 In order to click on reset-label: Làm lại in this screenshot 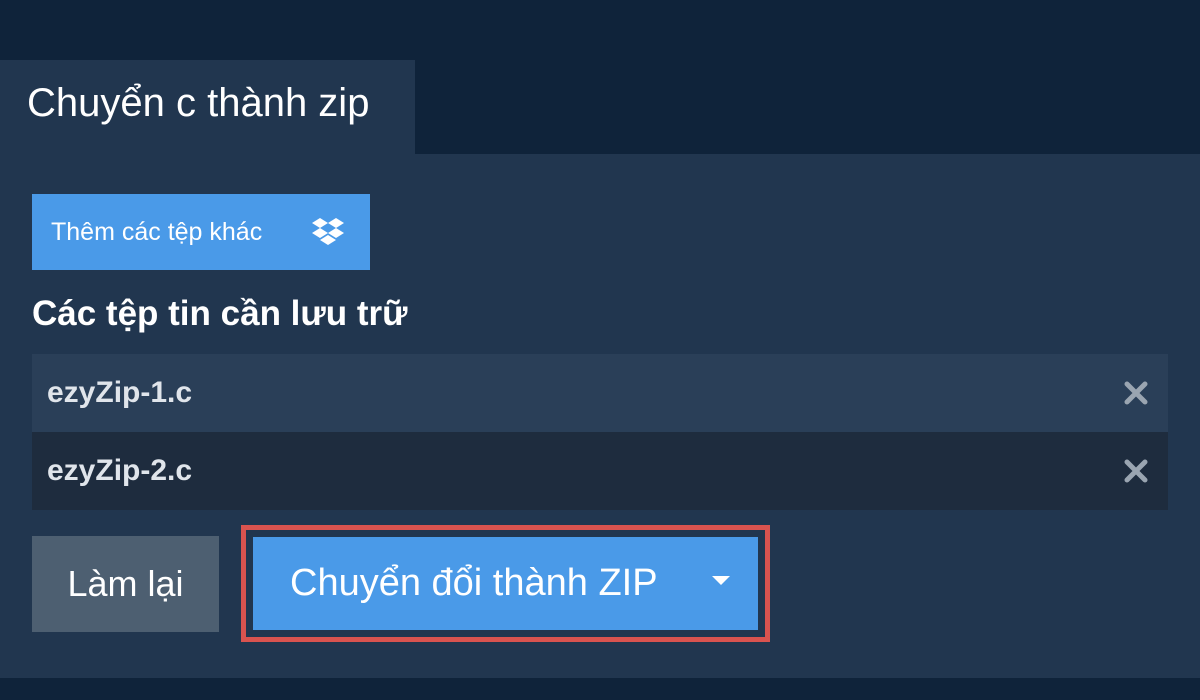, I will do `click(125, 583)`.